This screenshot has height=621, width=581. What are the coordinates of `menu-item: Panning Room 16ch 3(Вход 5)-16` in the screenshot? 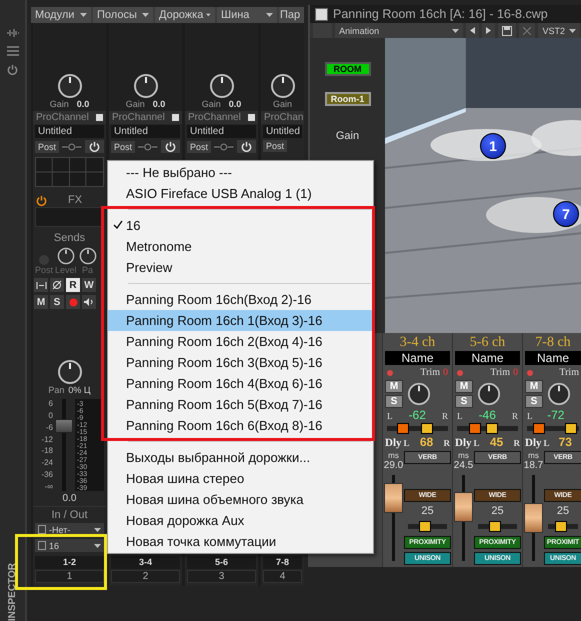 It's located at (240, 362).